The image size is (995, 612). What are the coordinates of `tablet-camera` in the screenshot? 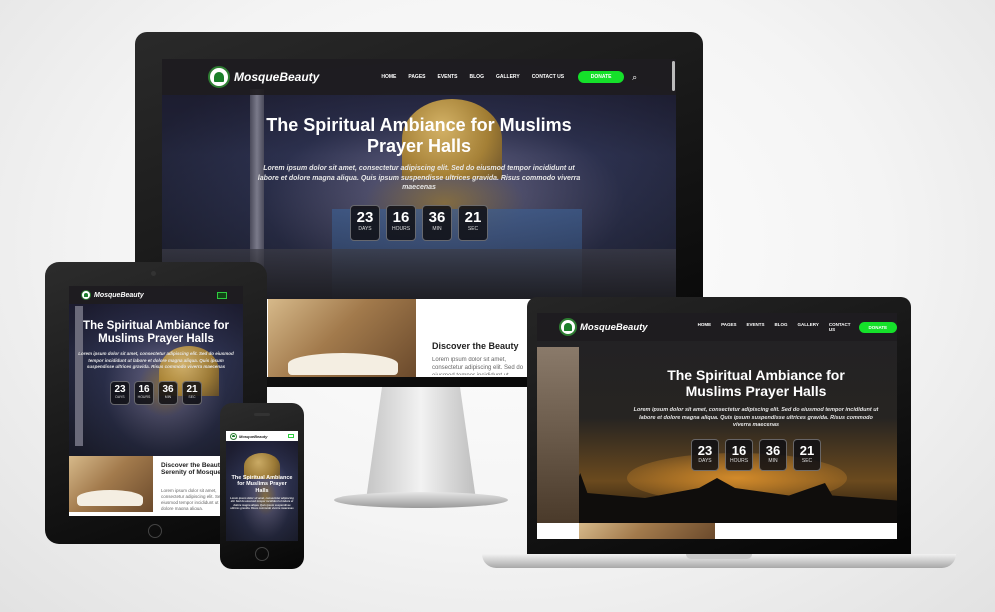 It's located at (153, 273).